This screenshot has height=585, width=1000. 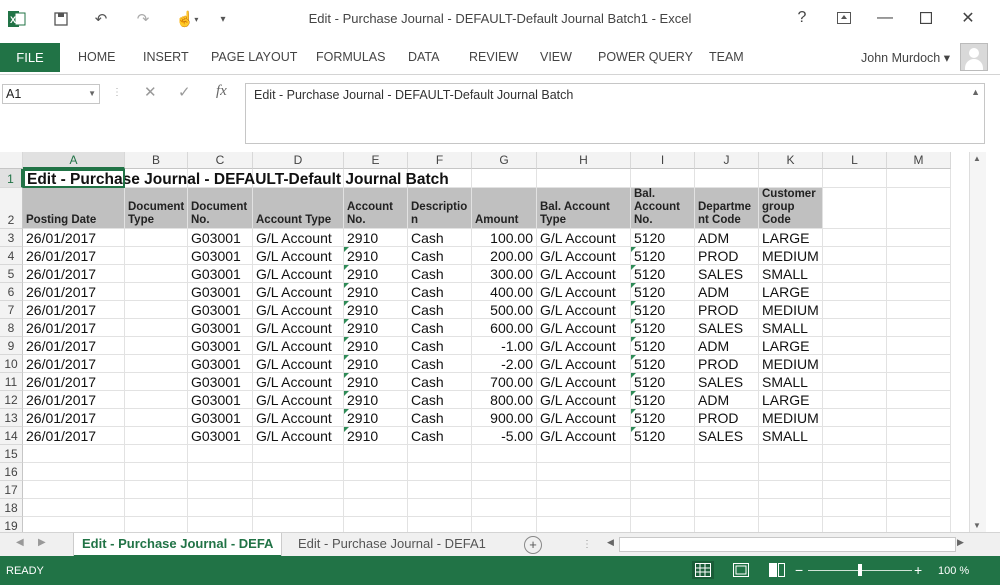 I want to click on column-heading: Posting Date, so click(x=73, y=208).